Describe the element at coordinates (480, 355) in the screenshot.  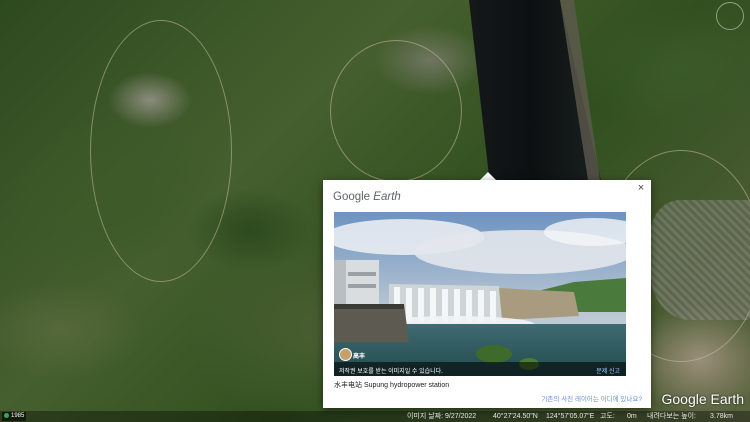
I see `photo-author-row: 高丰` at that location.